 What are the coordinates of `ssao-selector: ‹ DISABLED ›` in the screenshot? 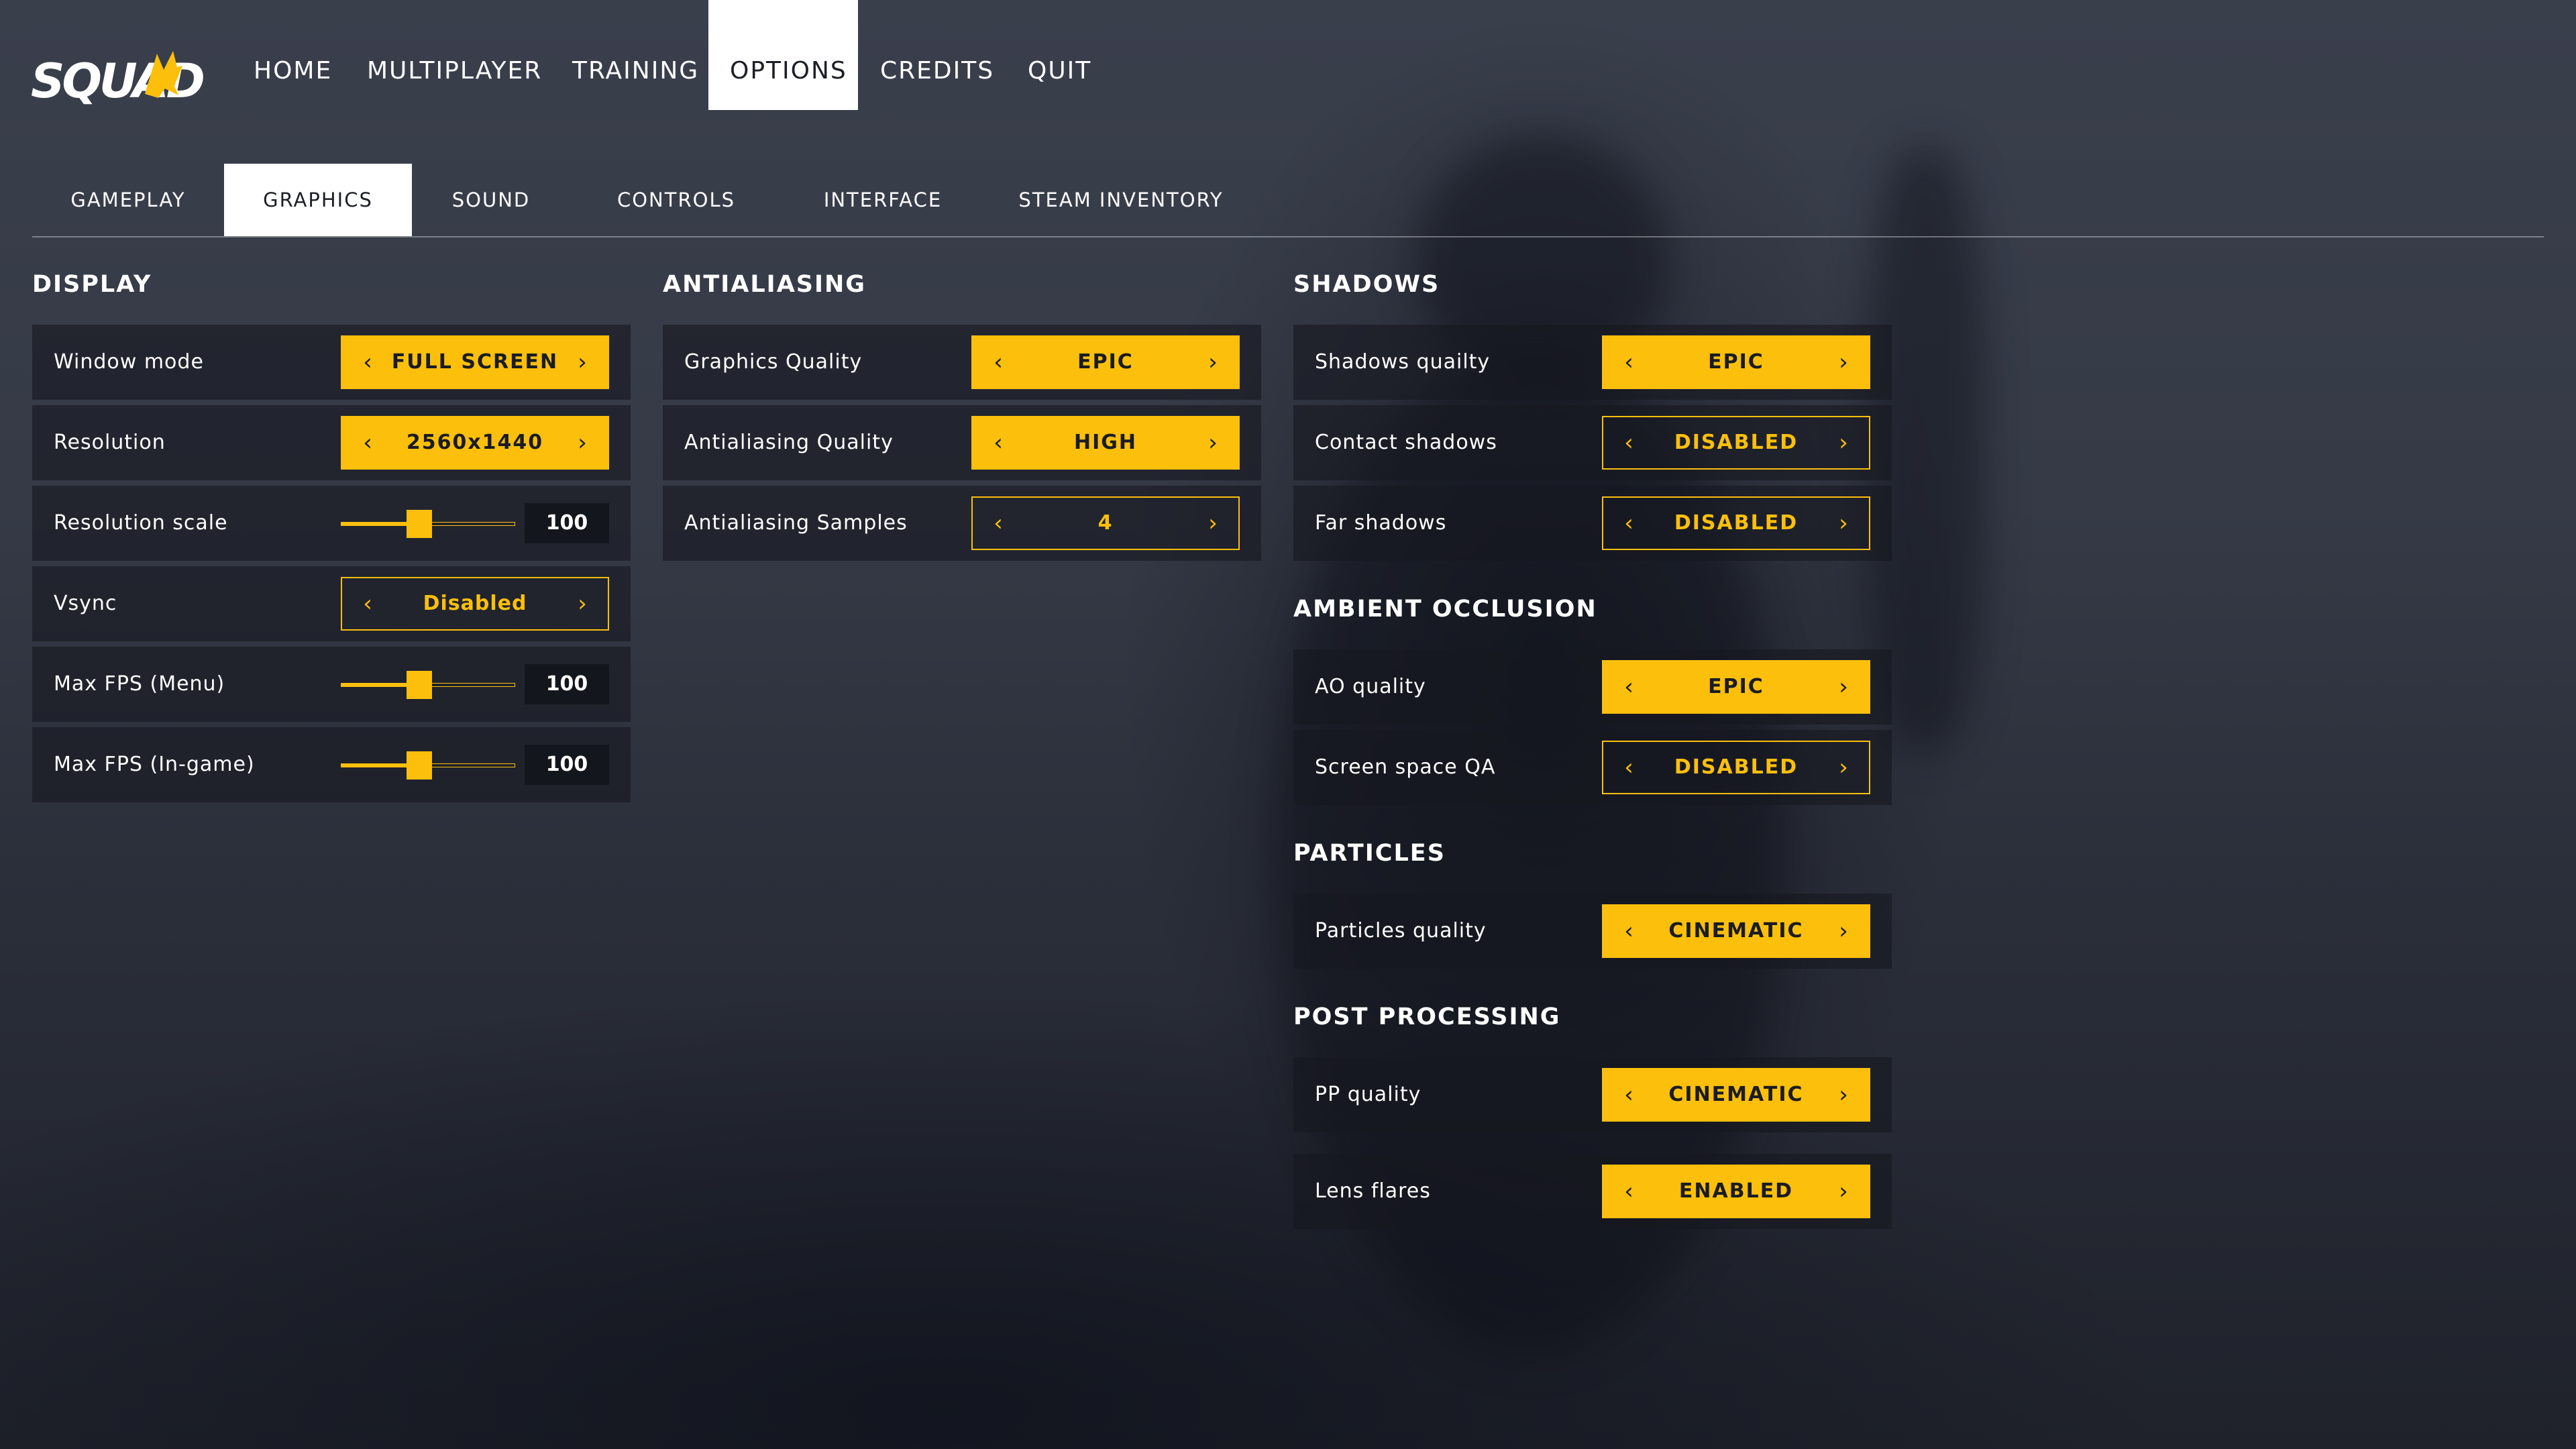 It's located at (1736, 767).